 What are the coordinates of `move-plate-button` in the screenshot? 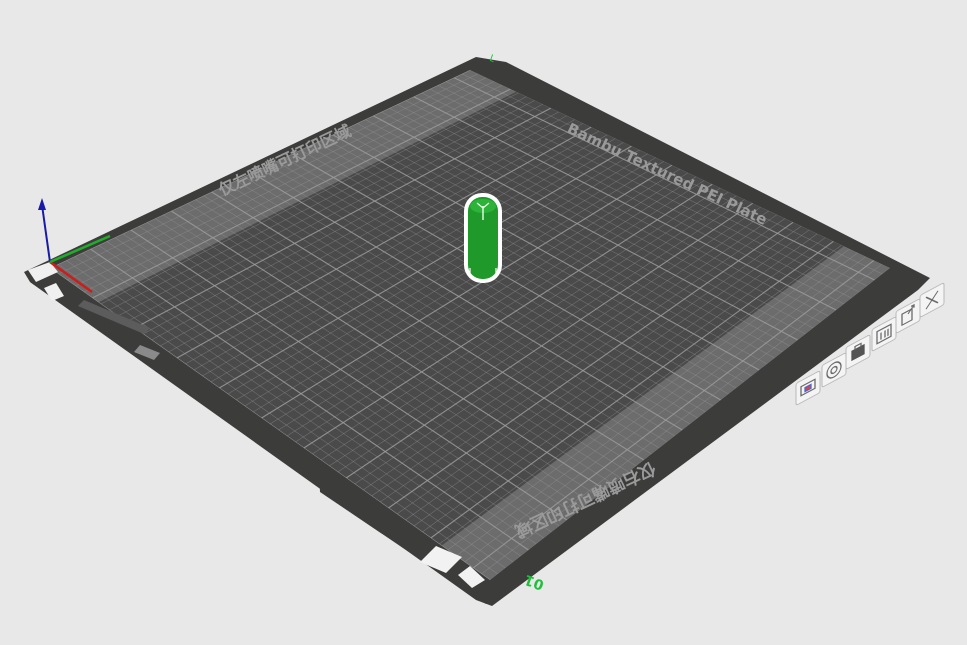 It's located at (908, 316).